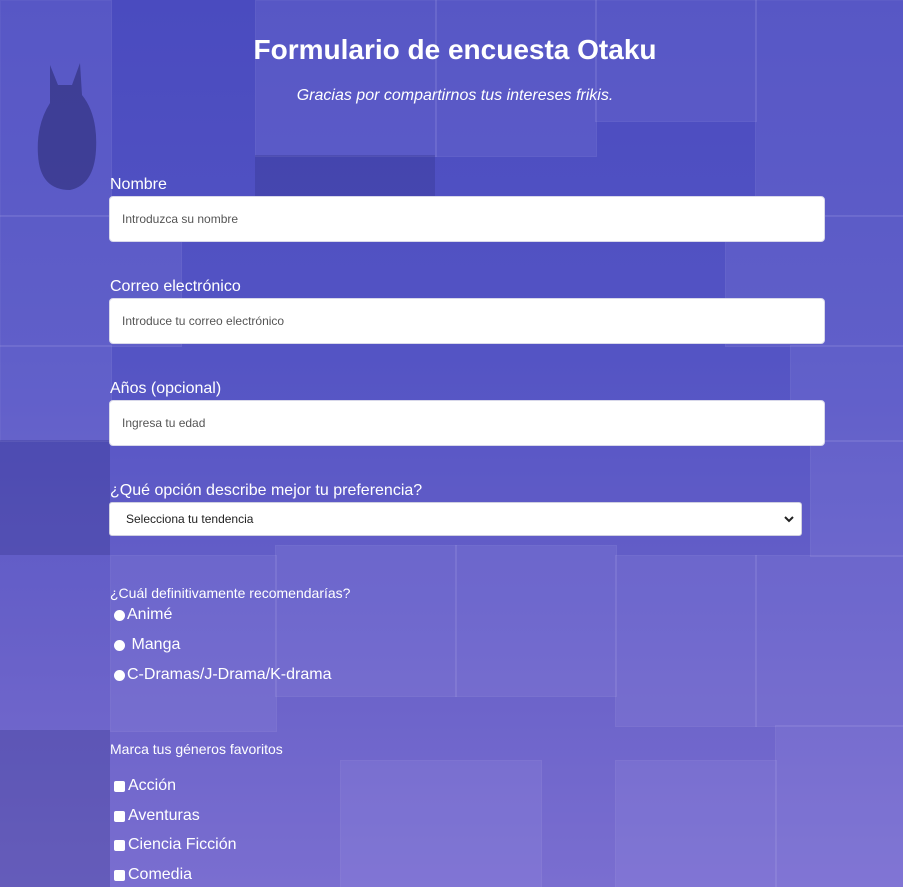  Describe the element at coordinates (455, 49) in the screenshot. I see `page-title: Formulario de encuesta Otaku` at that location.